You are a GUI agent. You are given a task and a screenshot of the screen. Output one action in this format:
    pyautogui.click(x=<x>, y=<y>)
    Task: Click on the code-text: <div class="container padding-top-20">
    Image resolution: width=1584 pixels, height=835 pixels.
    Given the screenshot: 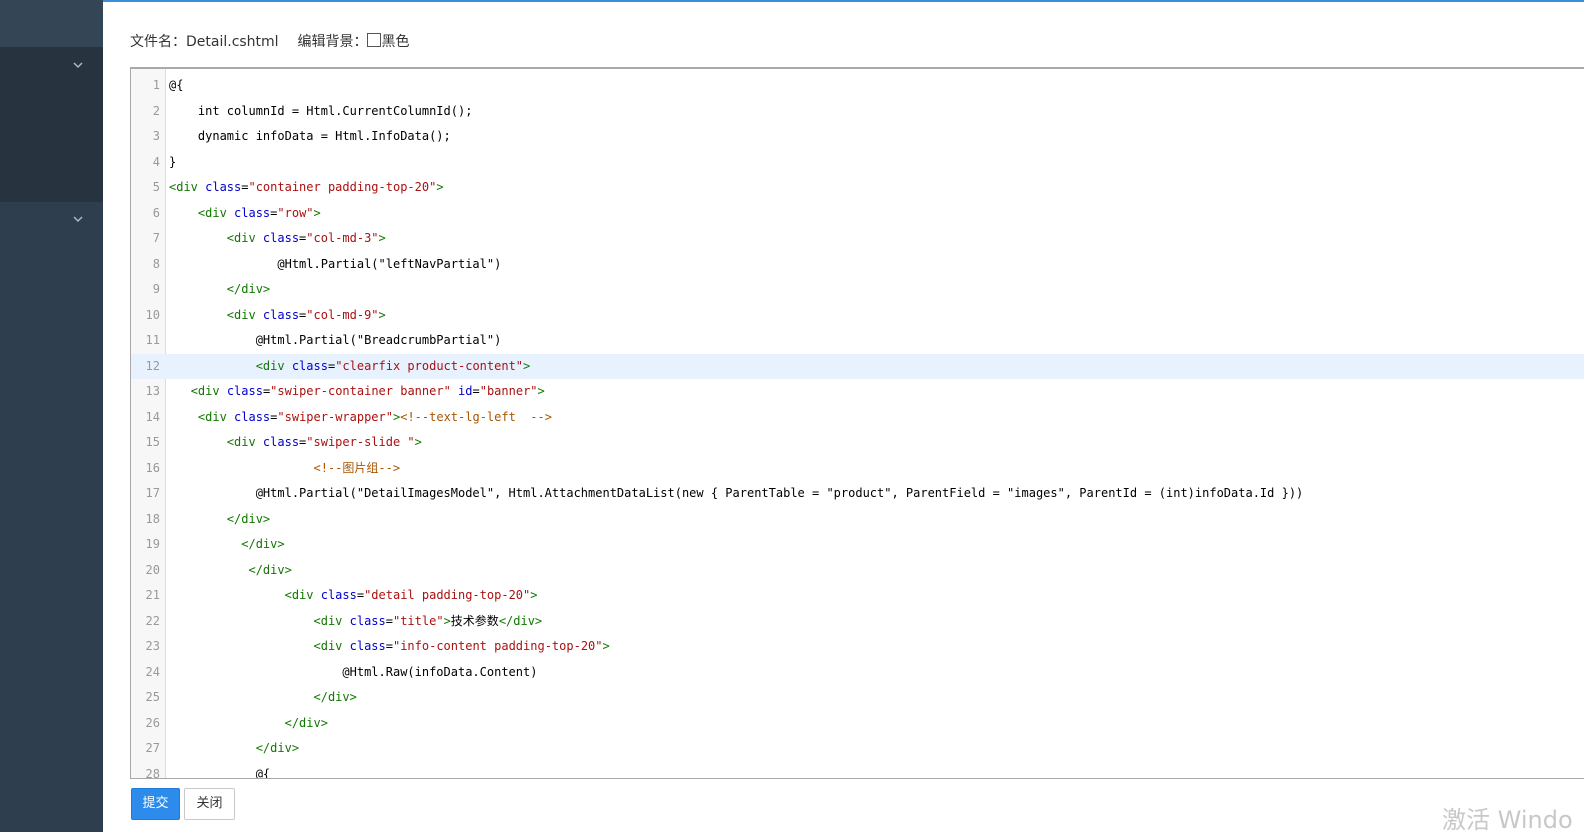 What is the action you would take?
    pyautogui.click(x=306, y=188)
    